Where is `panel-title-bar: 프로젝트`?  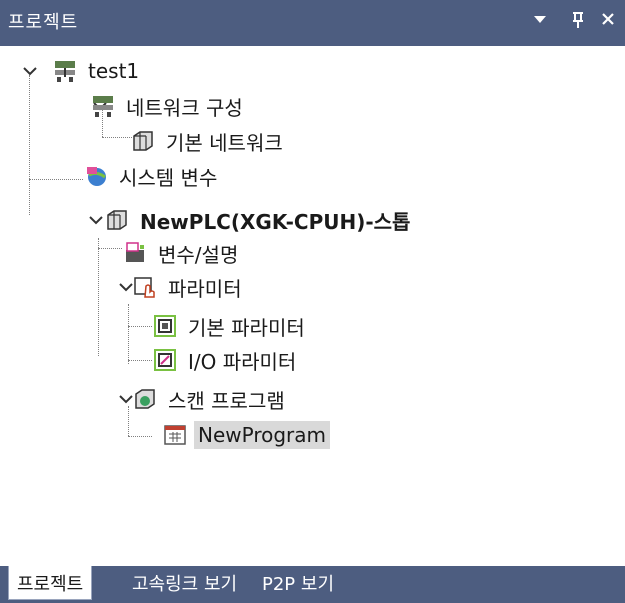 panel-title-bar: 프로젝트 is located at coordinates (312, 23).